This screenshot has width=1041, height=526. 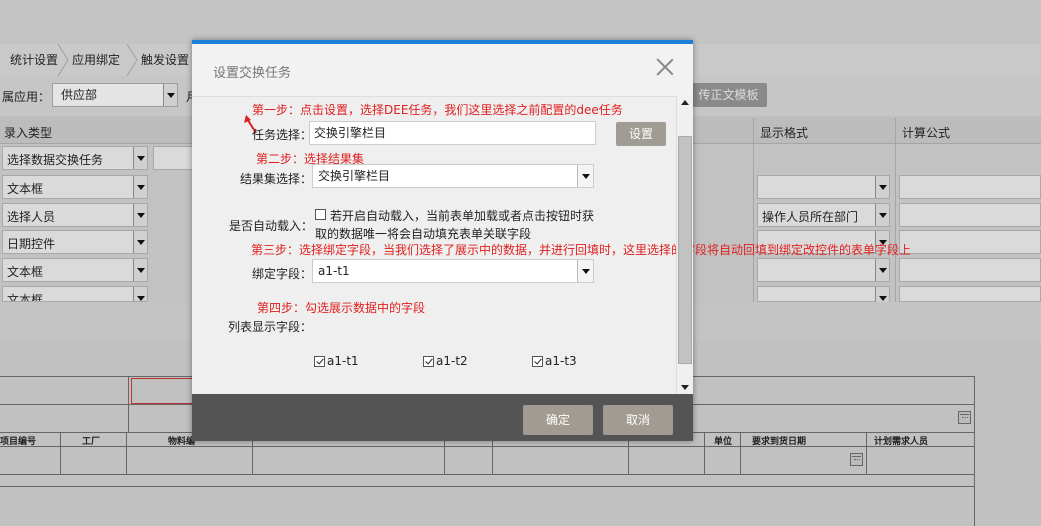 What do you see at coordinates (442, 42) in the screenshot?
I see `dialog-accent-bar` at bounding box center [442, 42].